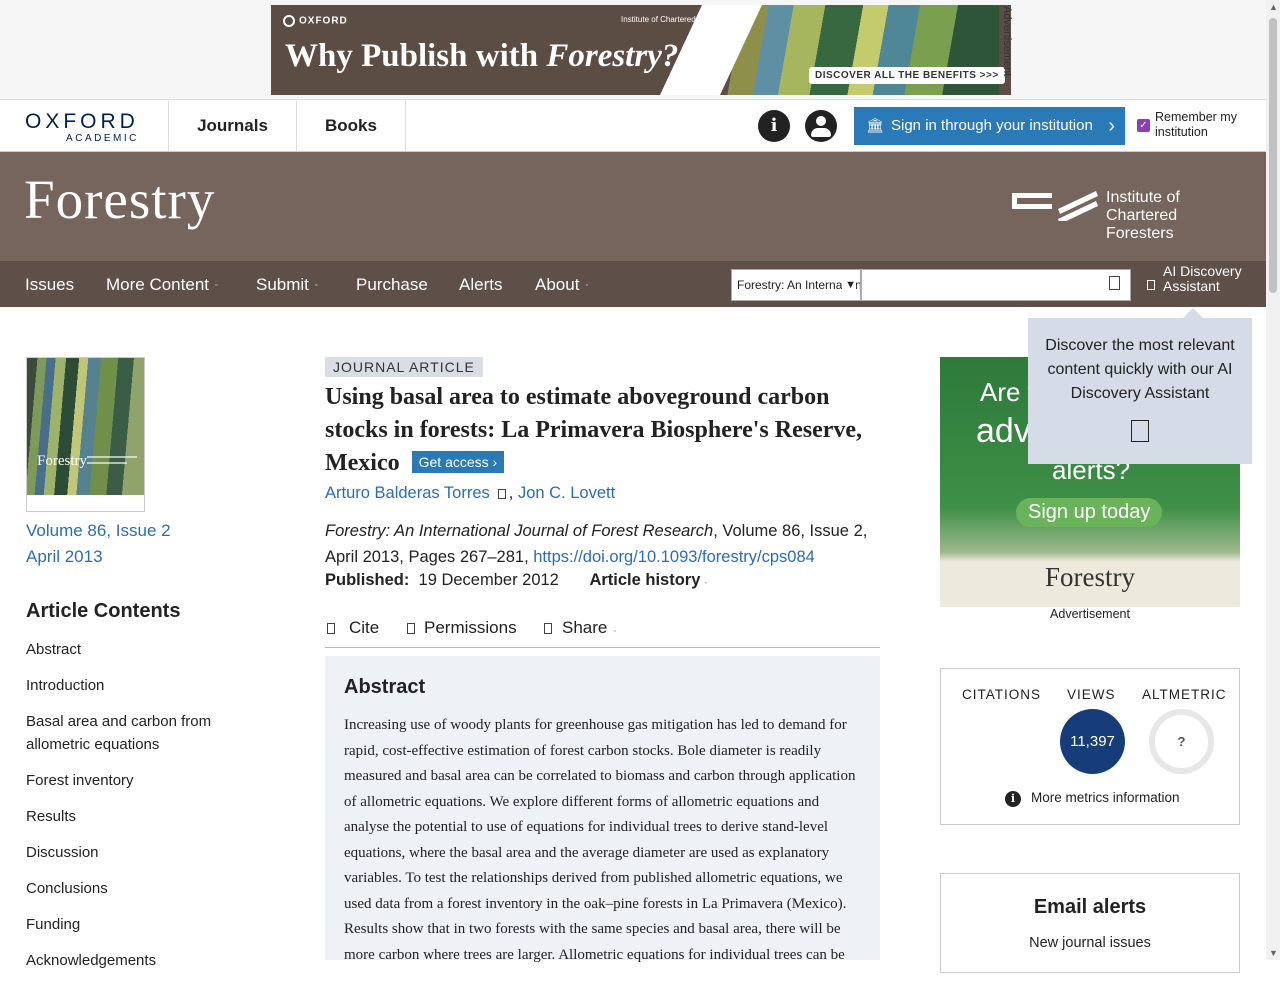  What do you see at coordinates (907, 75) in the screenshot?
I see `ad-cta-button: DISCOVER ALL THE BENEFITS >>>` at bounding box center [907, 75].